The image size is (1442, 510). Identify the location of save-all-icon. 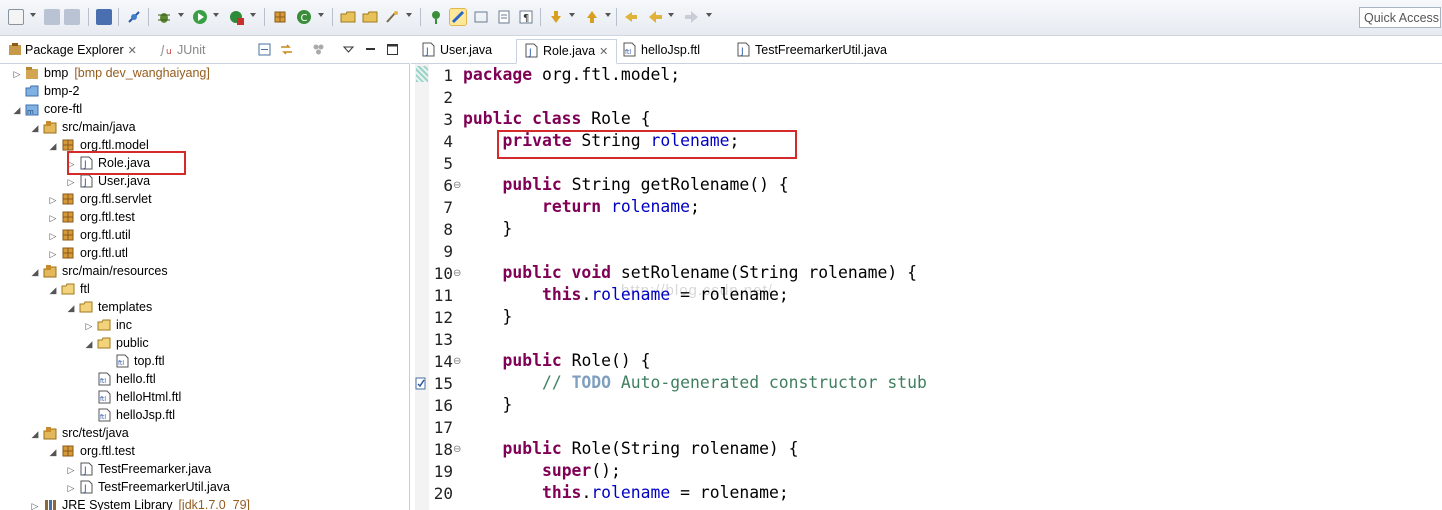
(72, 17).